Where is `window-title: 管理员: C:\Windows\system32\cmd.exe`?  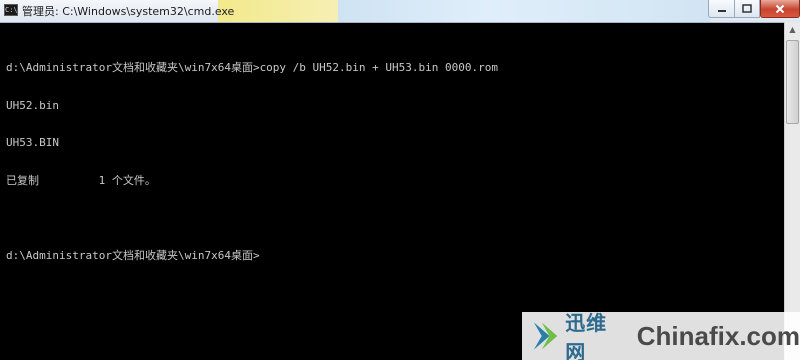
window-title: 管理员: C:\Windows\system32\cmd.exe is located at coordinates (128, 11).